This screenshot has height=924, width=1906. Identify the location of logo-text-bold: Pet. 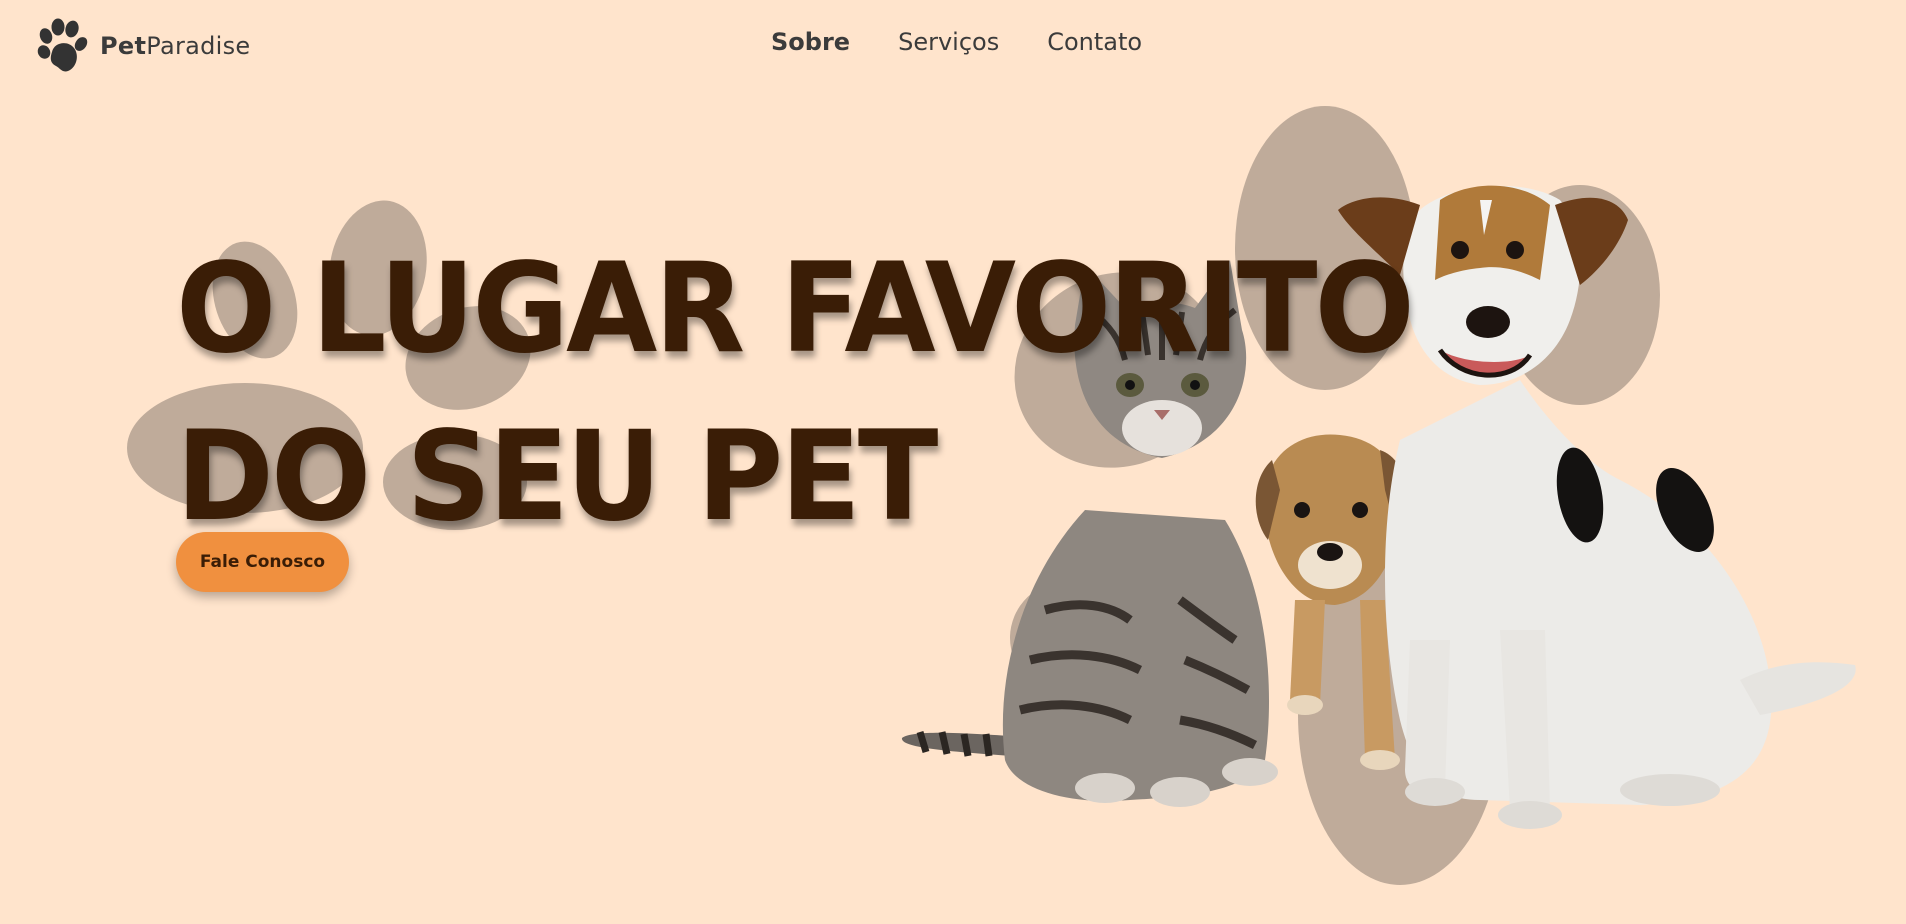
(123, 46).